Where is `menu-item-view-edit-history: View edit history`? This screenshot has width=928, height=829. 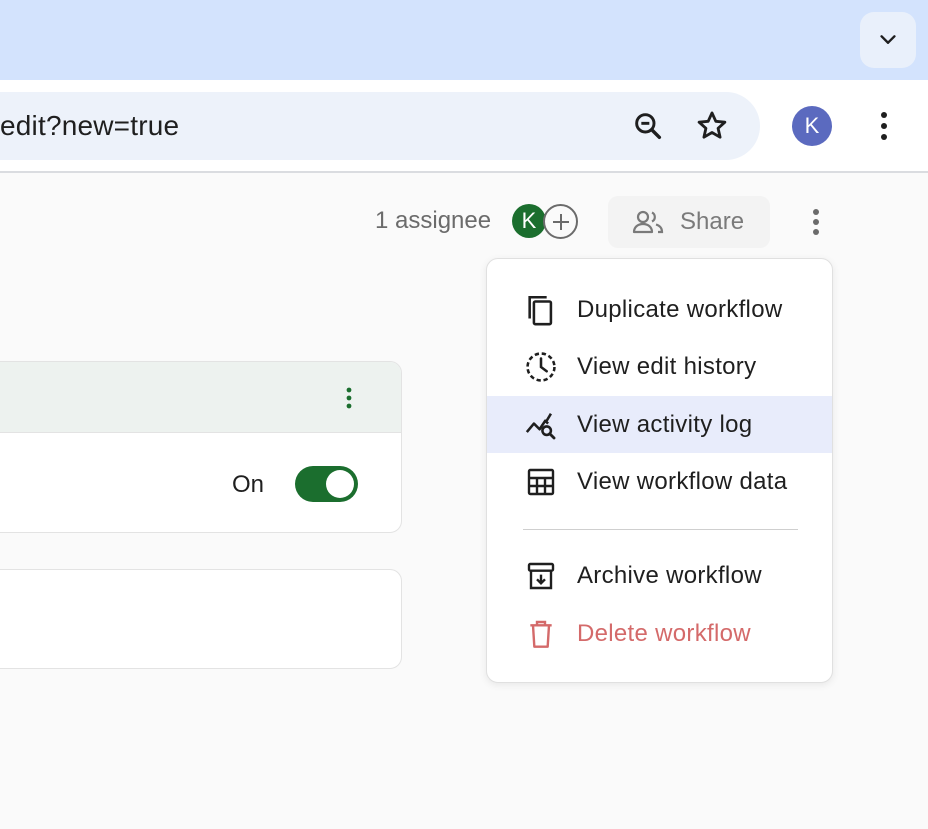 menu-item-view-edit-history: View edit history is located at coordinates (659, 366).